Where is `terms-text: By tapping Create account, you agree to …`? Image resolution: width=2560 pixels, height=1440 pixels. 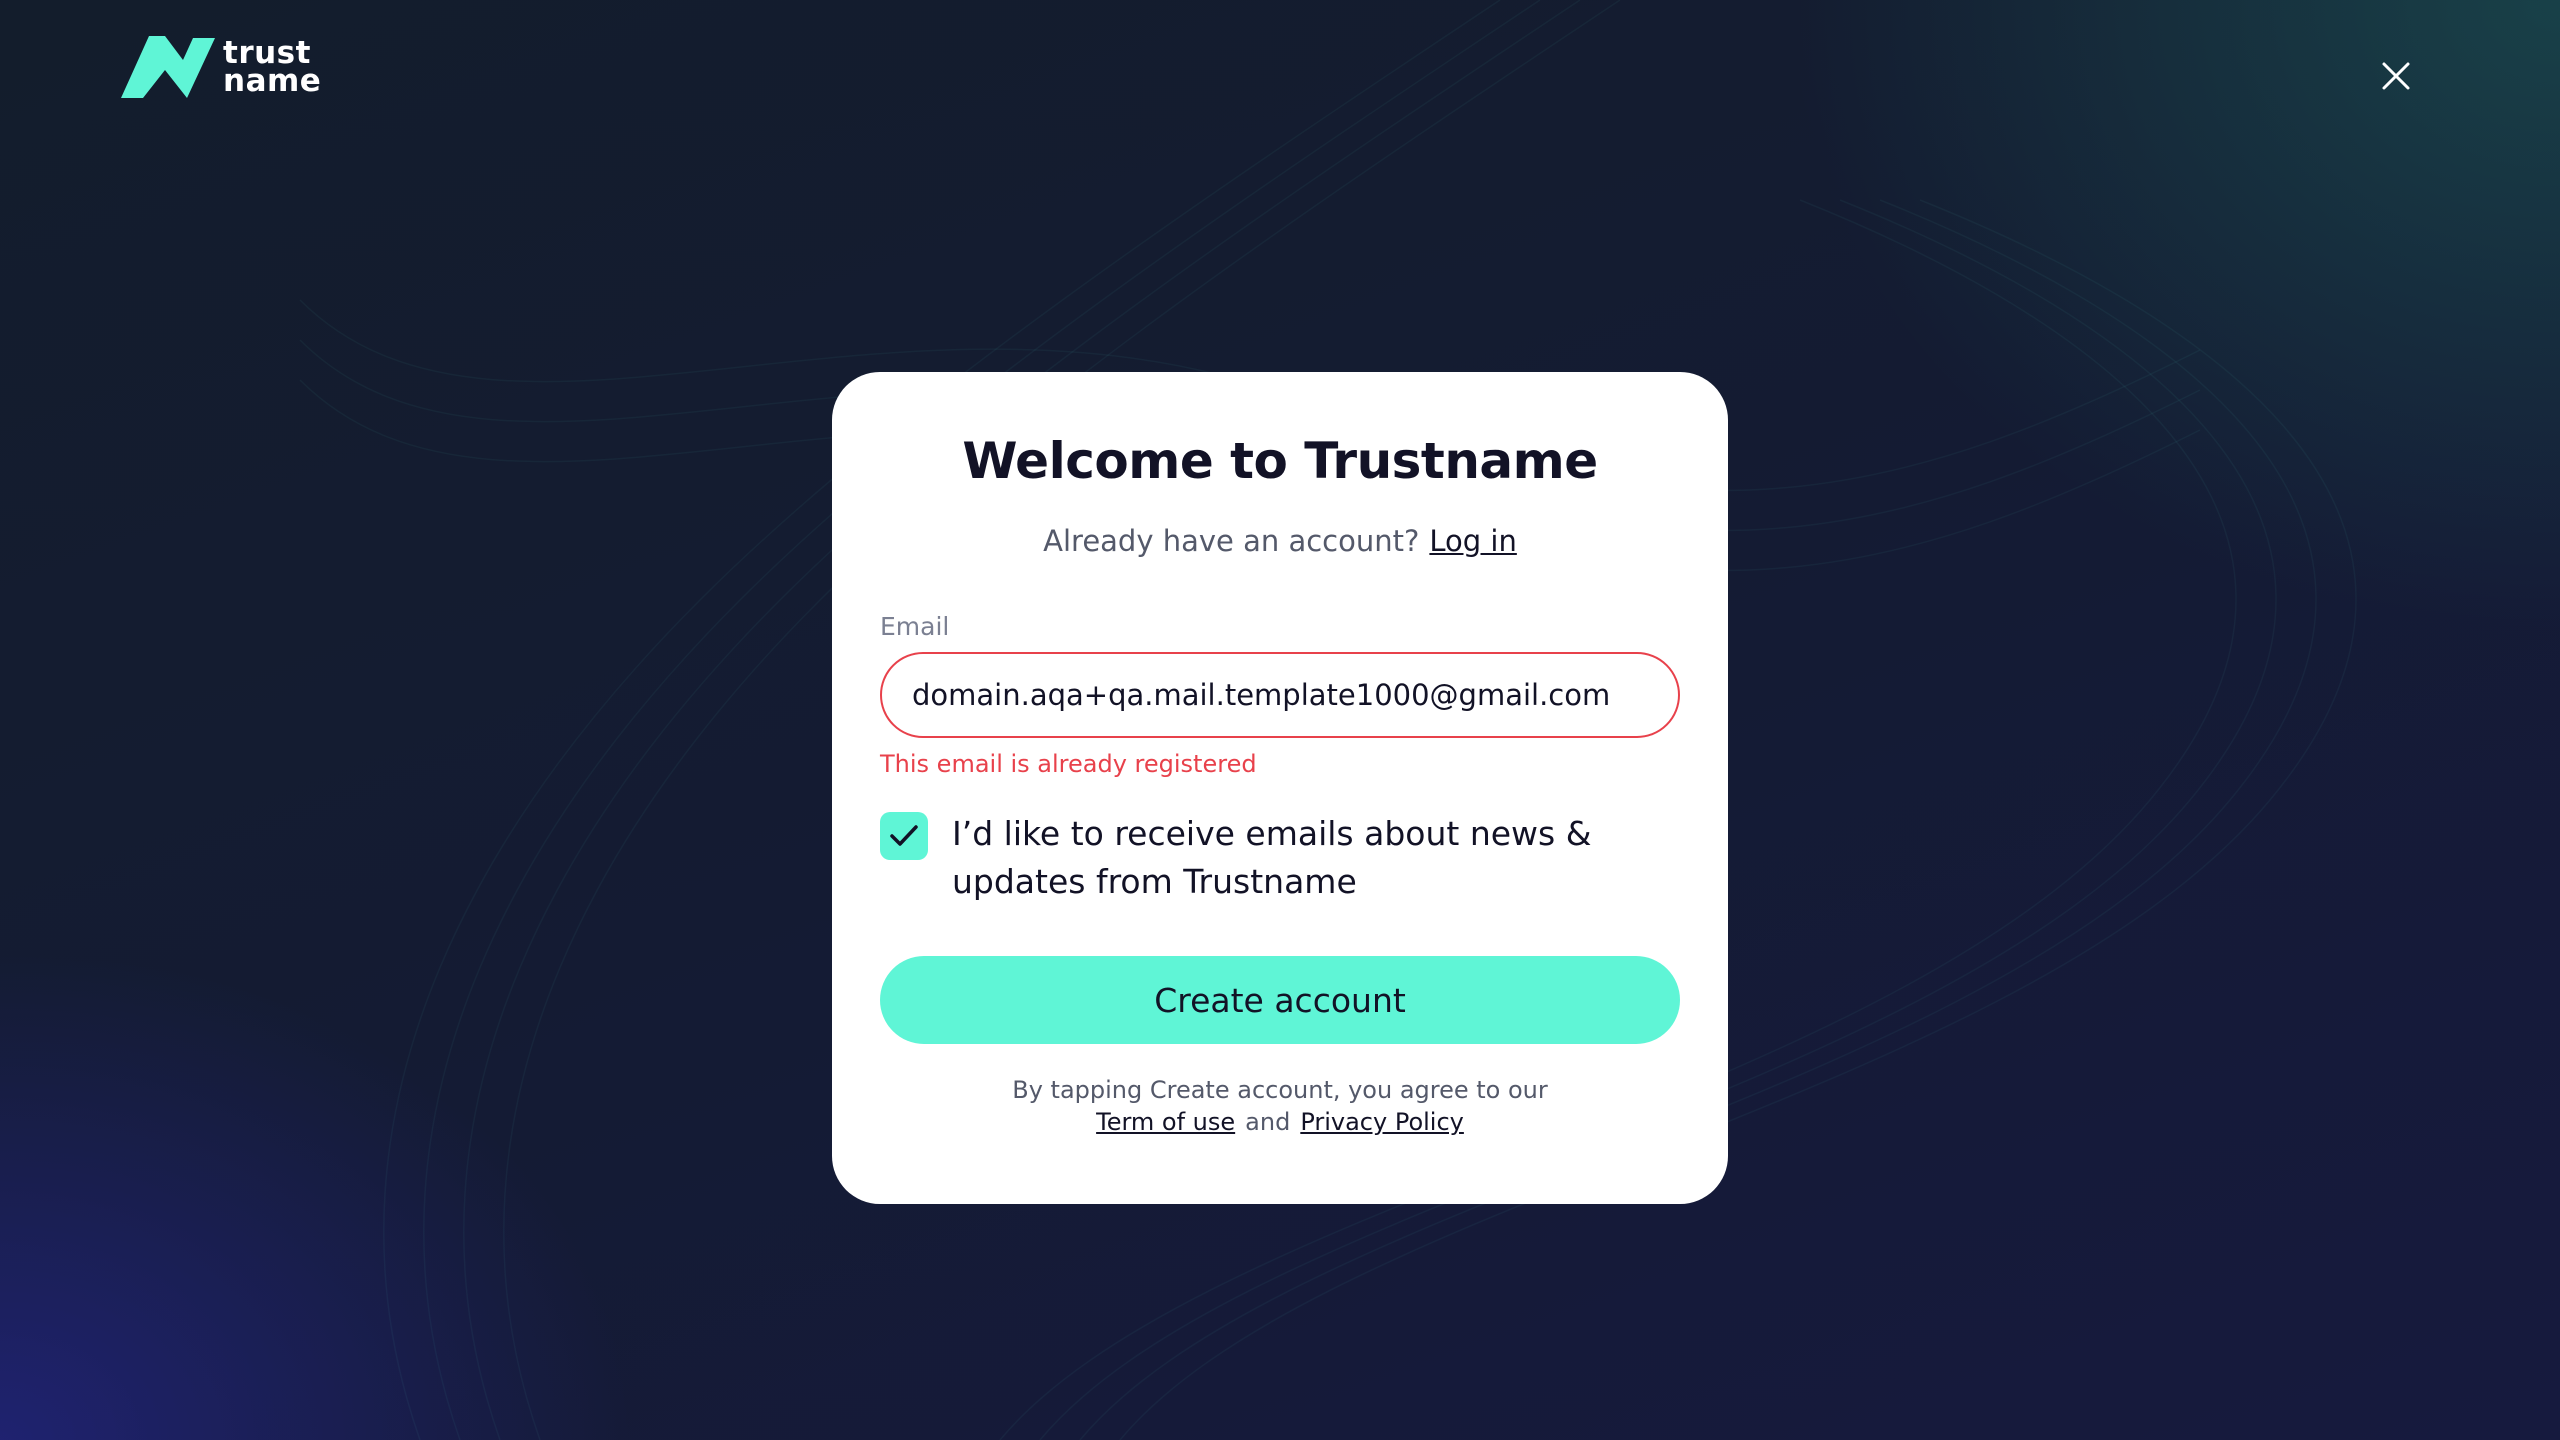
terms-text: By tapping Create account, you agree to … is located at coordinates (1280, 1090).